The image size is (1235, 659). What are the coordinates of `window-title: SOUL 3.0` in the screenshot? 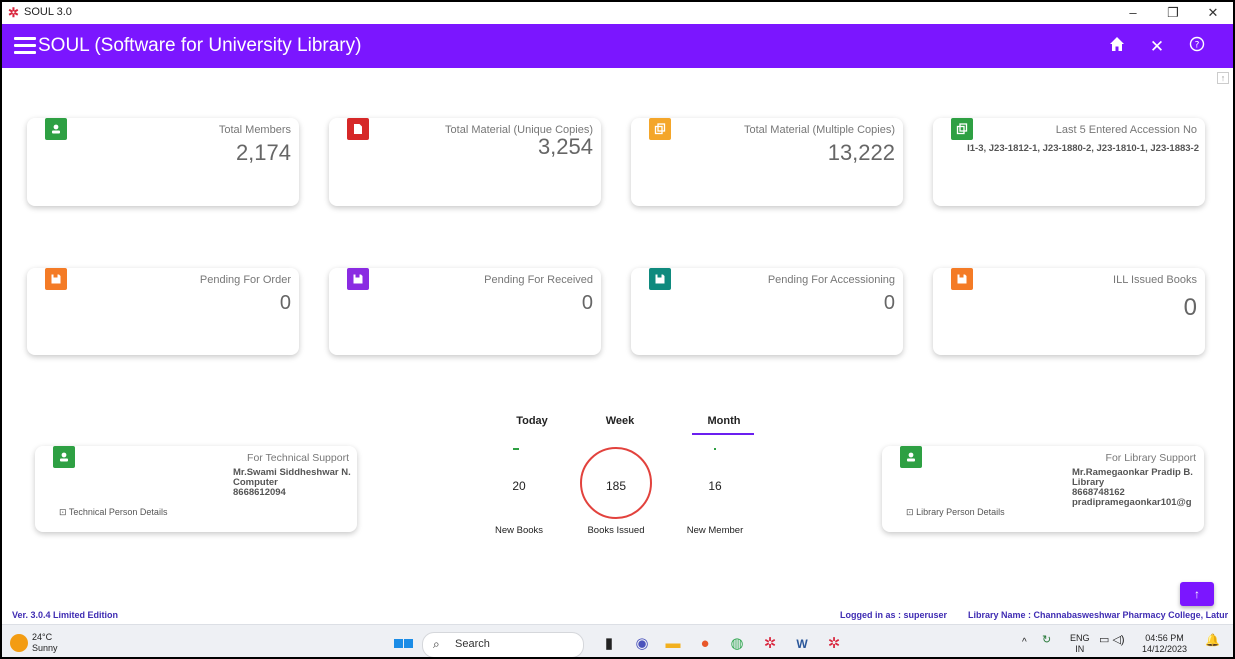 It's located at (48, 12).